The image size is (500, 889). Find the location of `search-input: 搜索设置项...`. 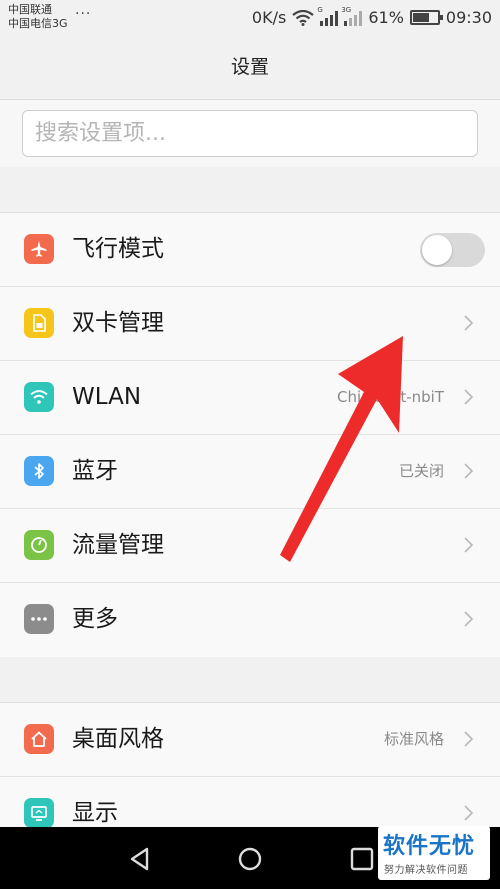

search-input: 搜索设置项... is located at coordinates (250, 133).